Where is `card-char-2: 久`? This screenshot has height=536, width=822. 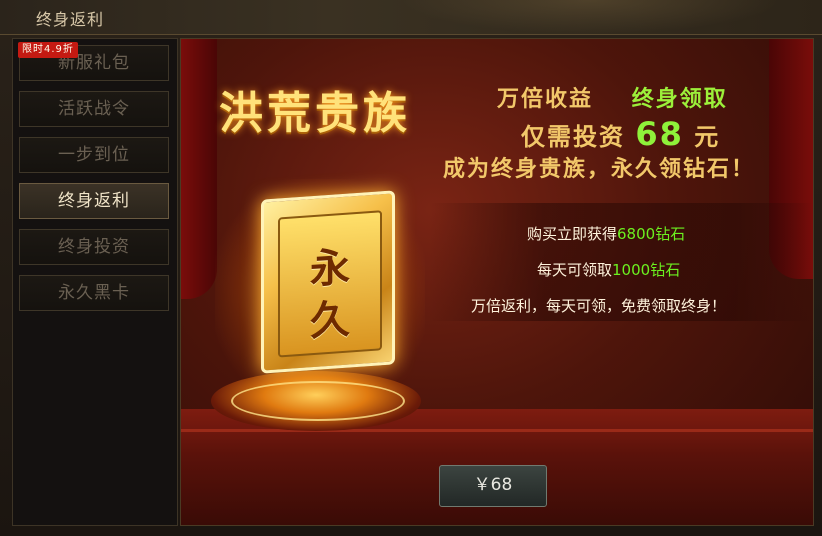 card-char-2: 久 is located at coordinates (330, 320).